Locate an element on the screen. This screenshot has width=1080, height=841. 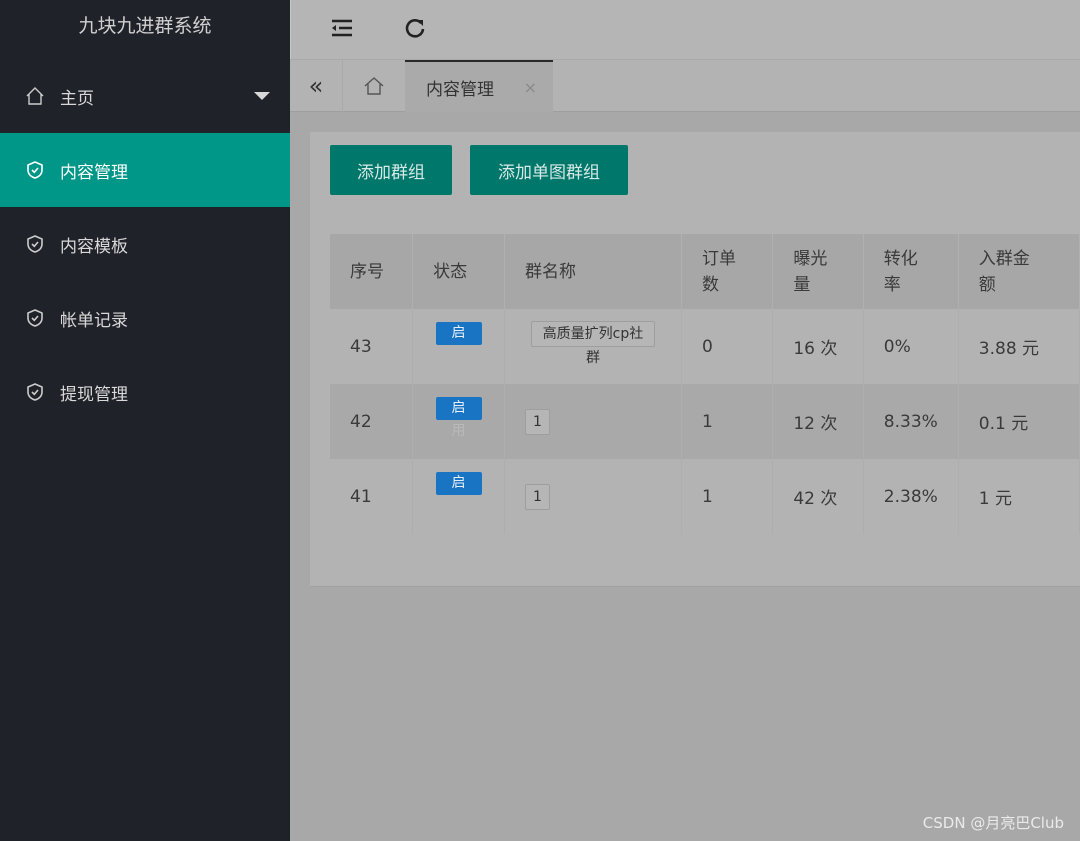
top-bar is located at coordinates (685, 29).